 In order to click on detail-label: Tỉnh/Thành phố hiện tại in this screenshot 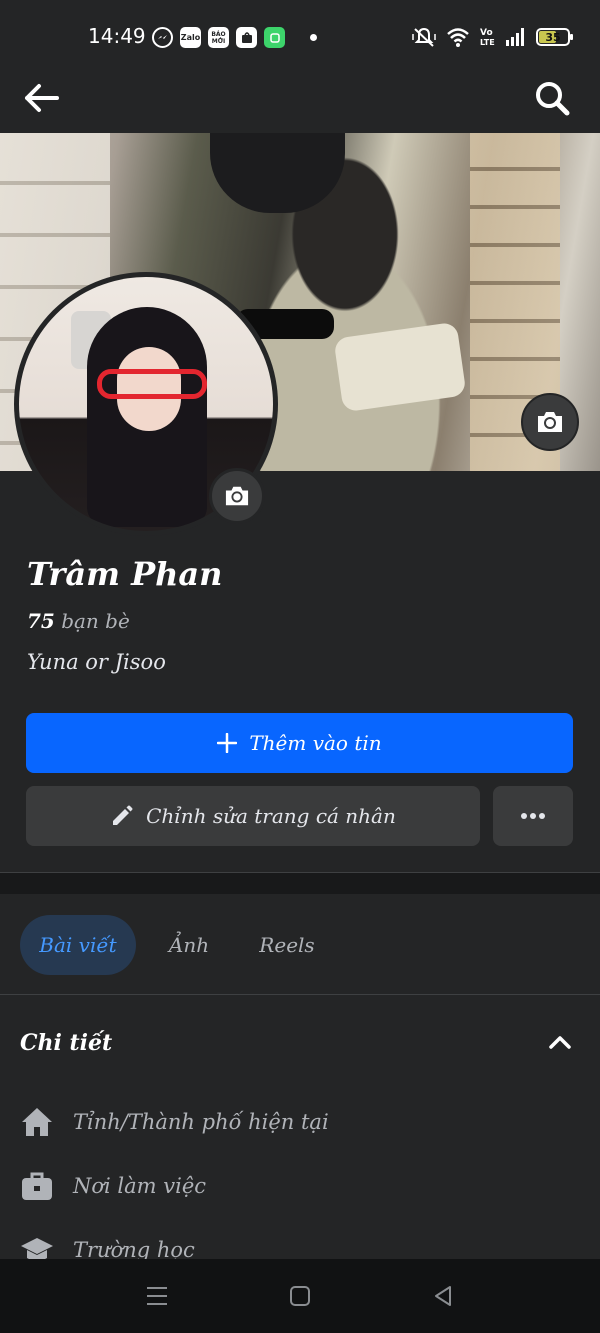, I will do `click(201, 1122)`.